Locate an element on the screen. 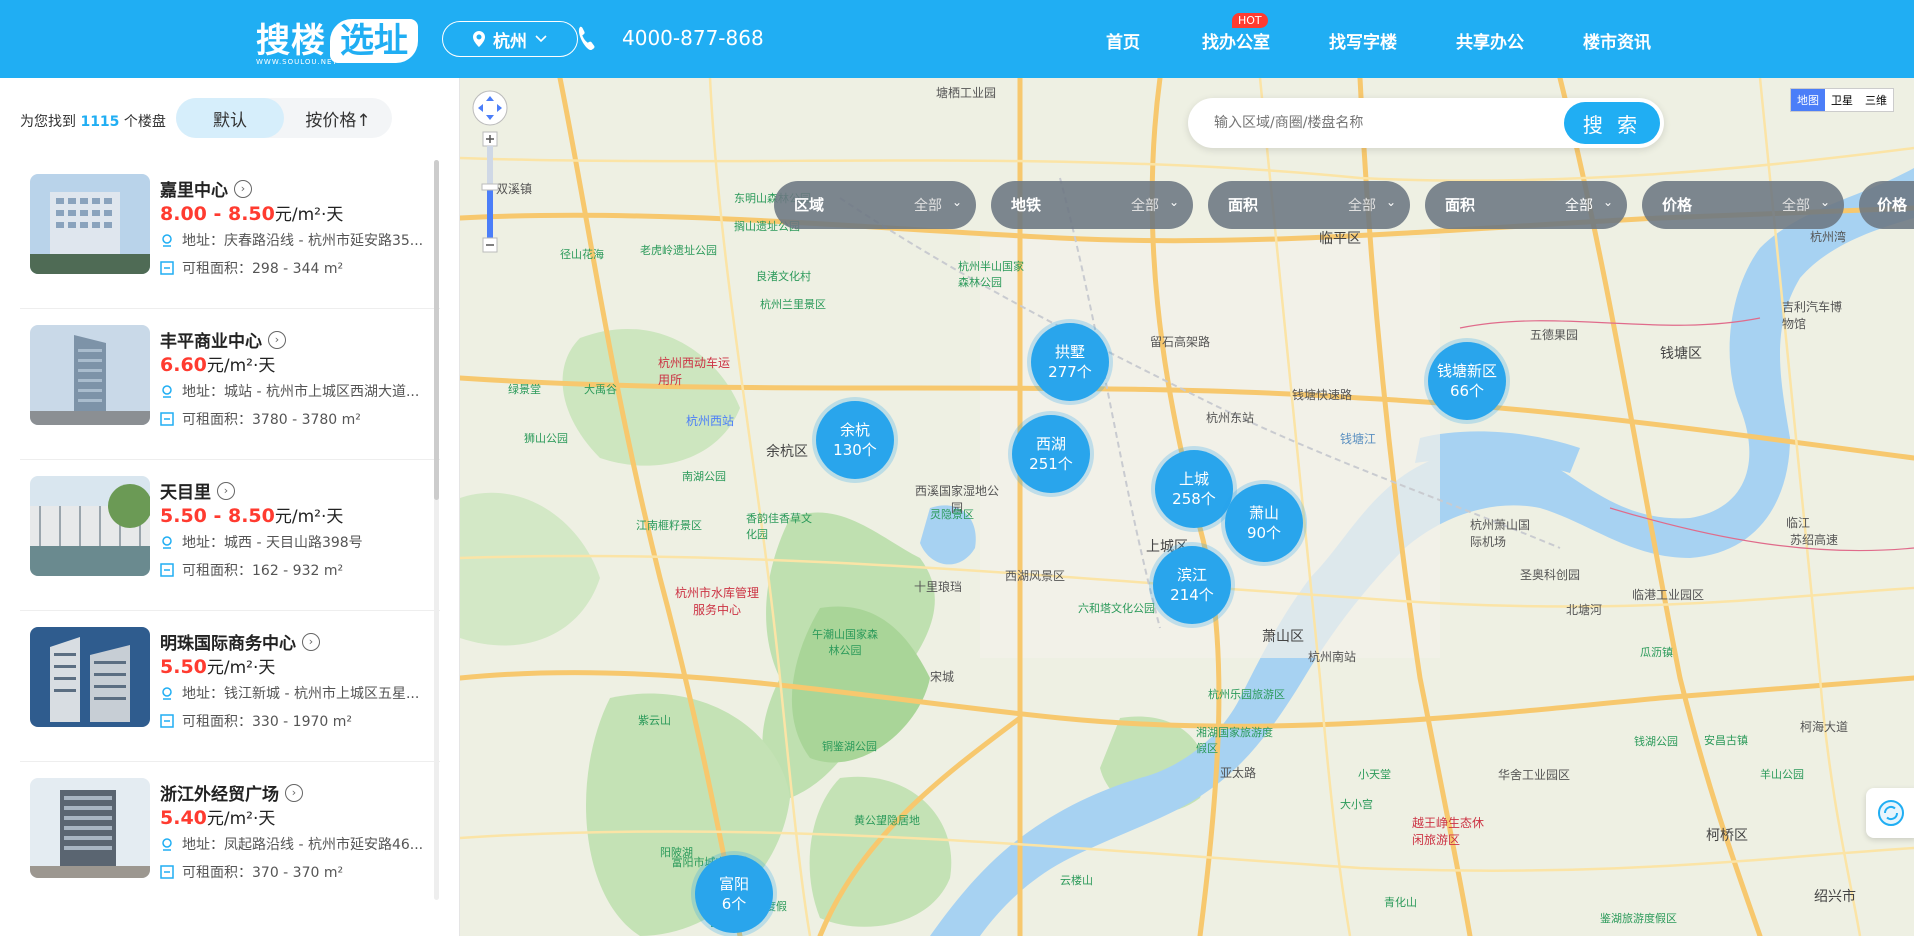 Image resolution: width=1914 pixels, height=936 pixels. cluster-count: 66个 is located at coordinates (1467, 391).